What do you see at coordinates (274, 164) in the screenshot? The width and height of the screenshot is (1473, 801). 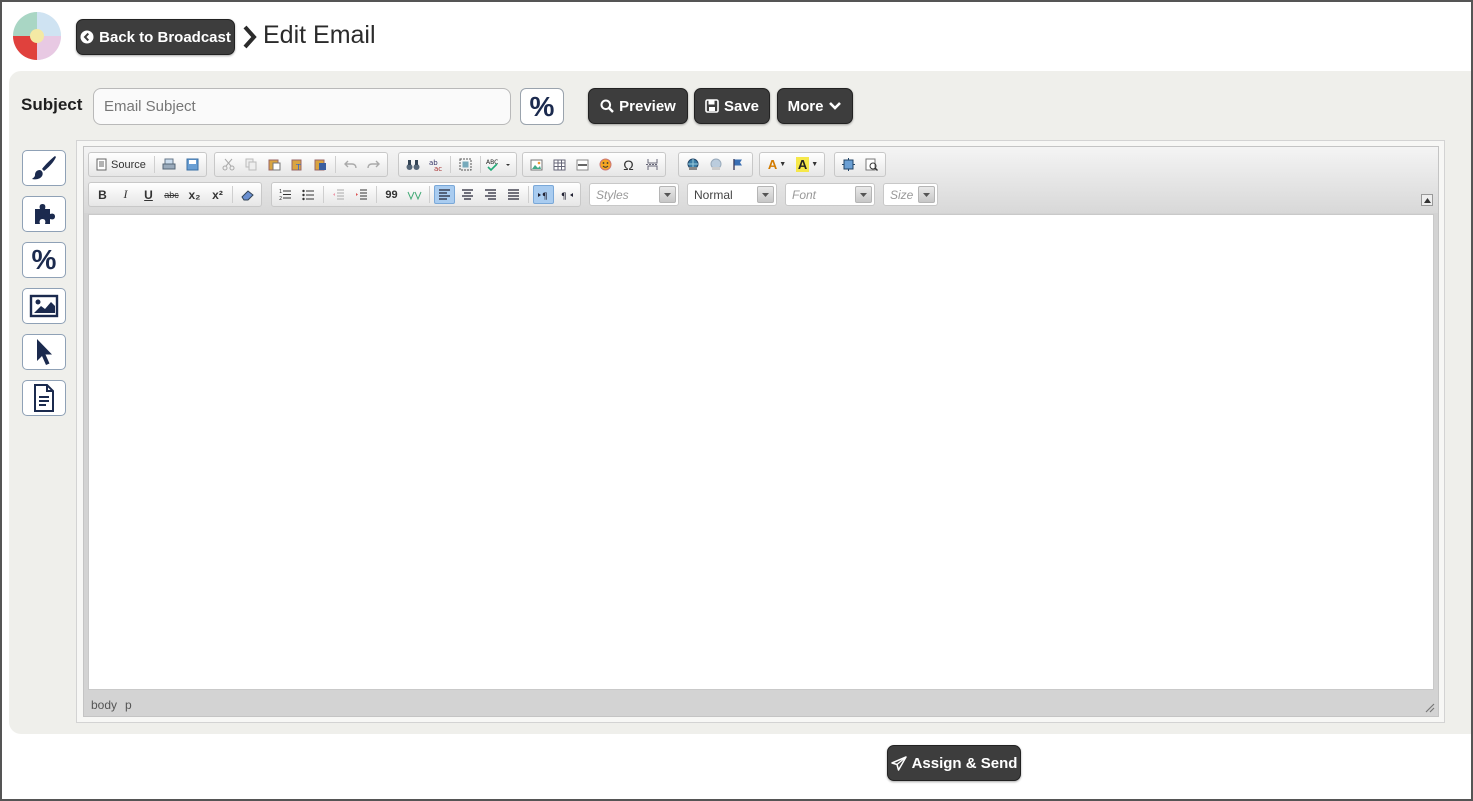 I see `paste-button` at bounding box center [274, 164].